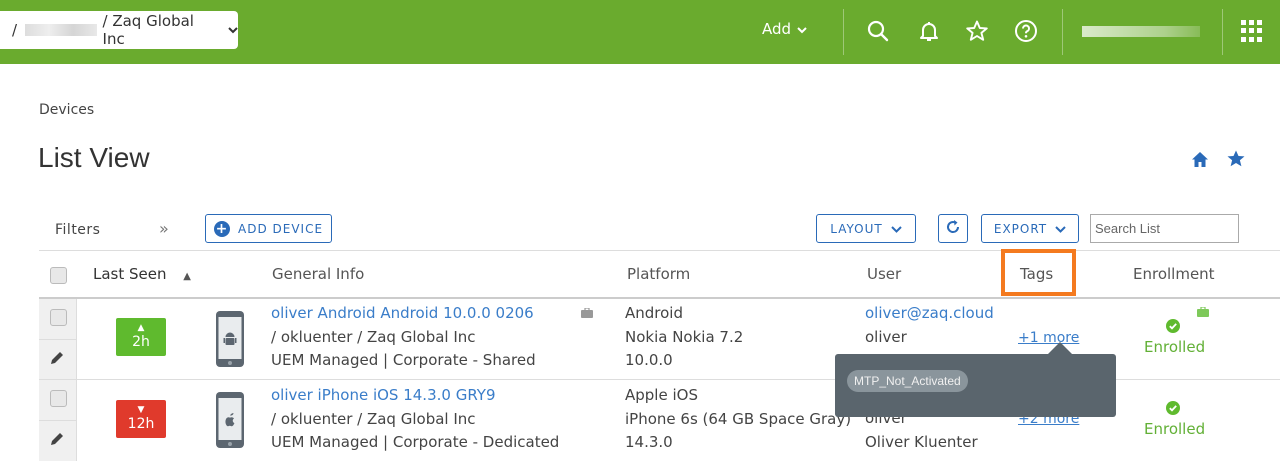 This screenshot has height=461, width=1280. I want to click on column-header-last-seen: Last Seen ▲, so click(142, 274).